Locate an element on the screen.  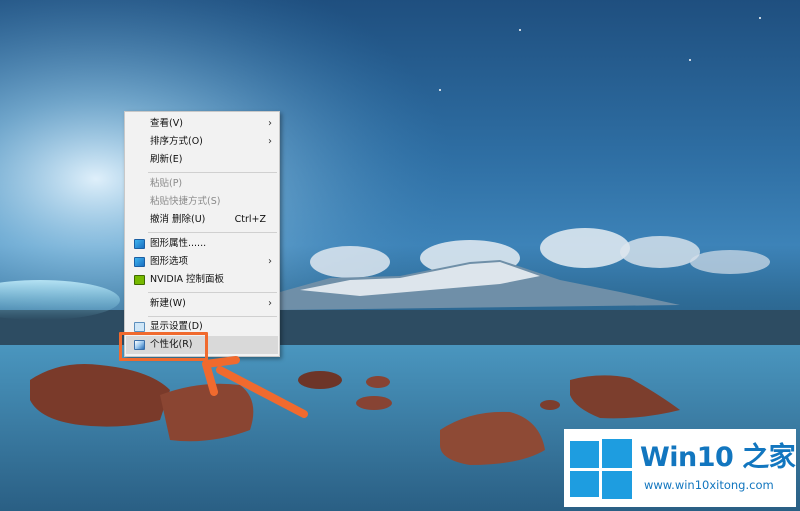
menu-item-nvidia-control-panel: NVIDIA 控制面板 is located at coordinates (202, 280).